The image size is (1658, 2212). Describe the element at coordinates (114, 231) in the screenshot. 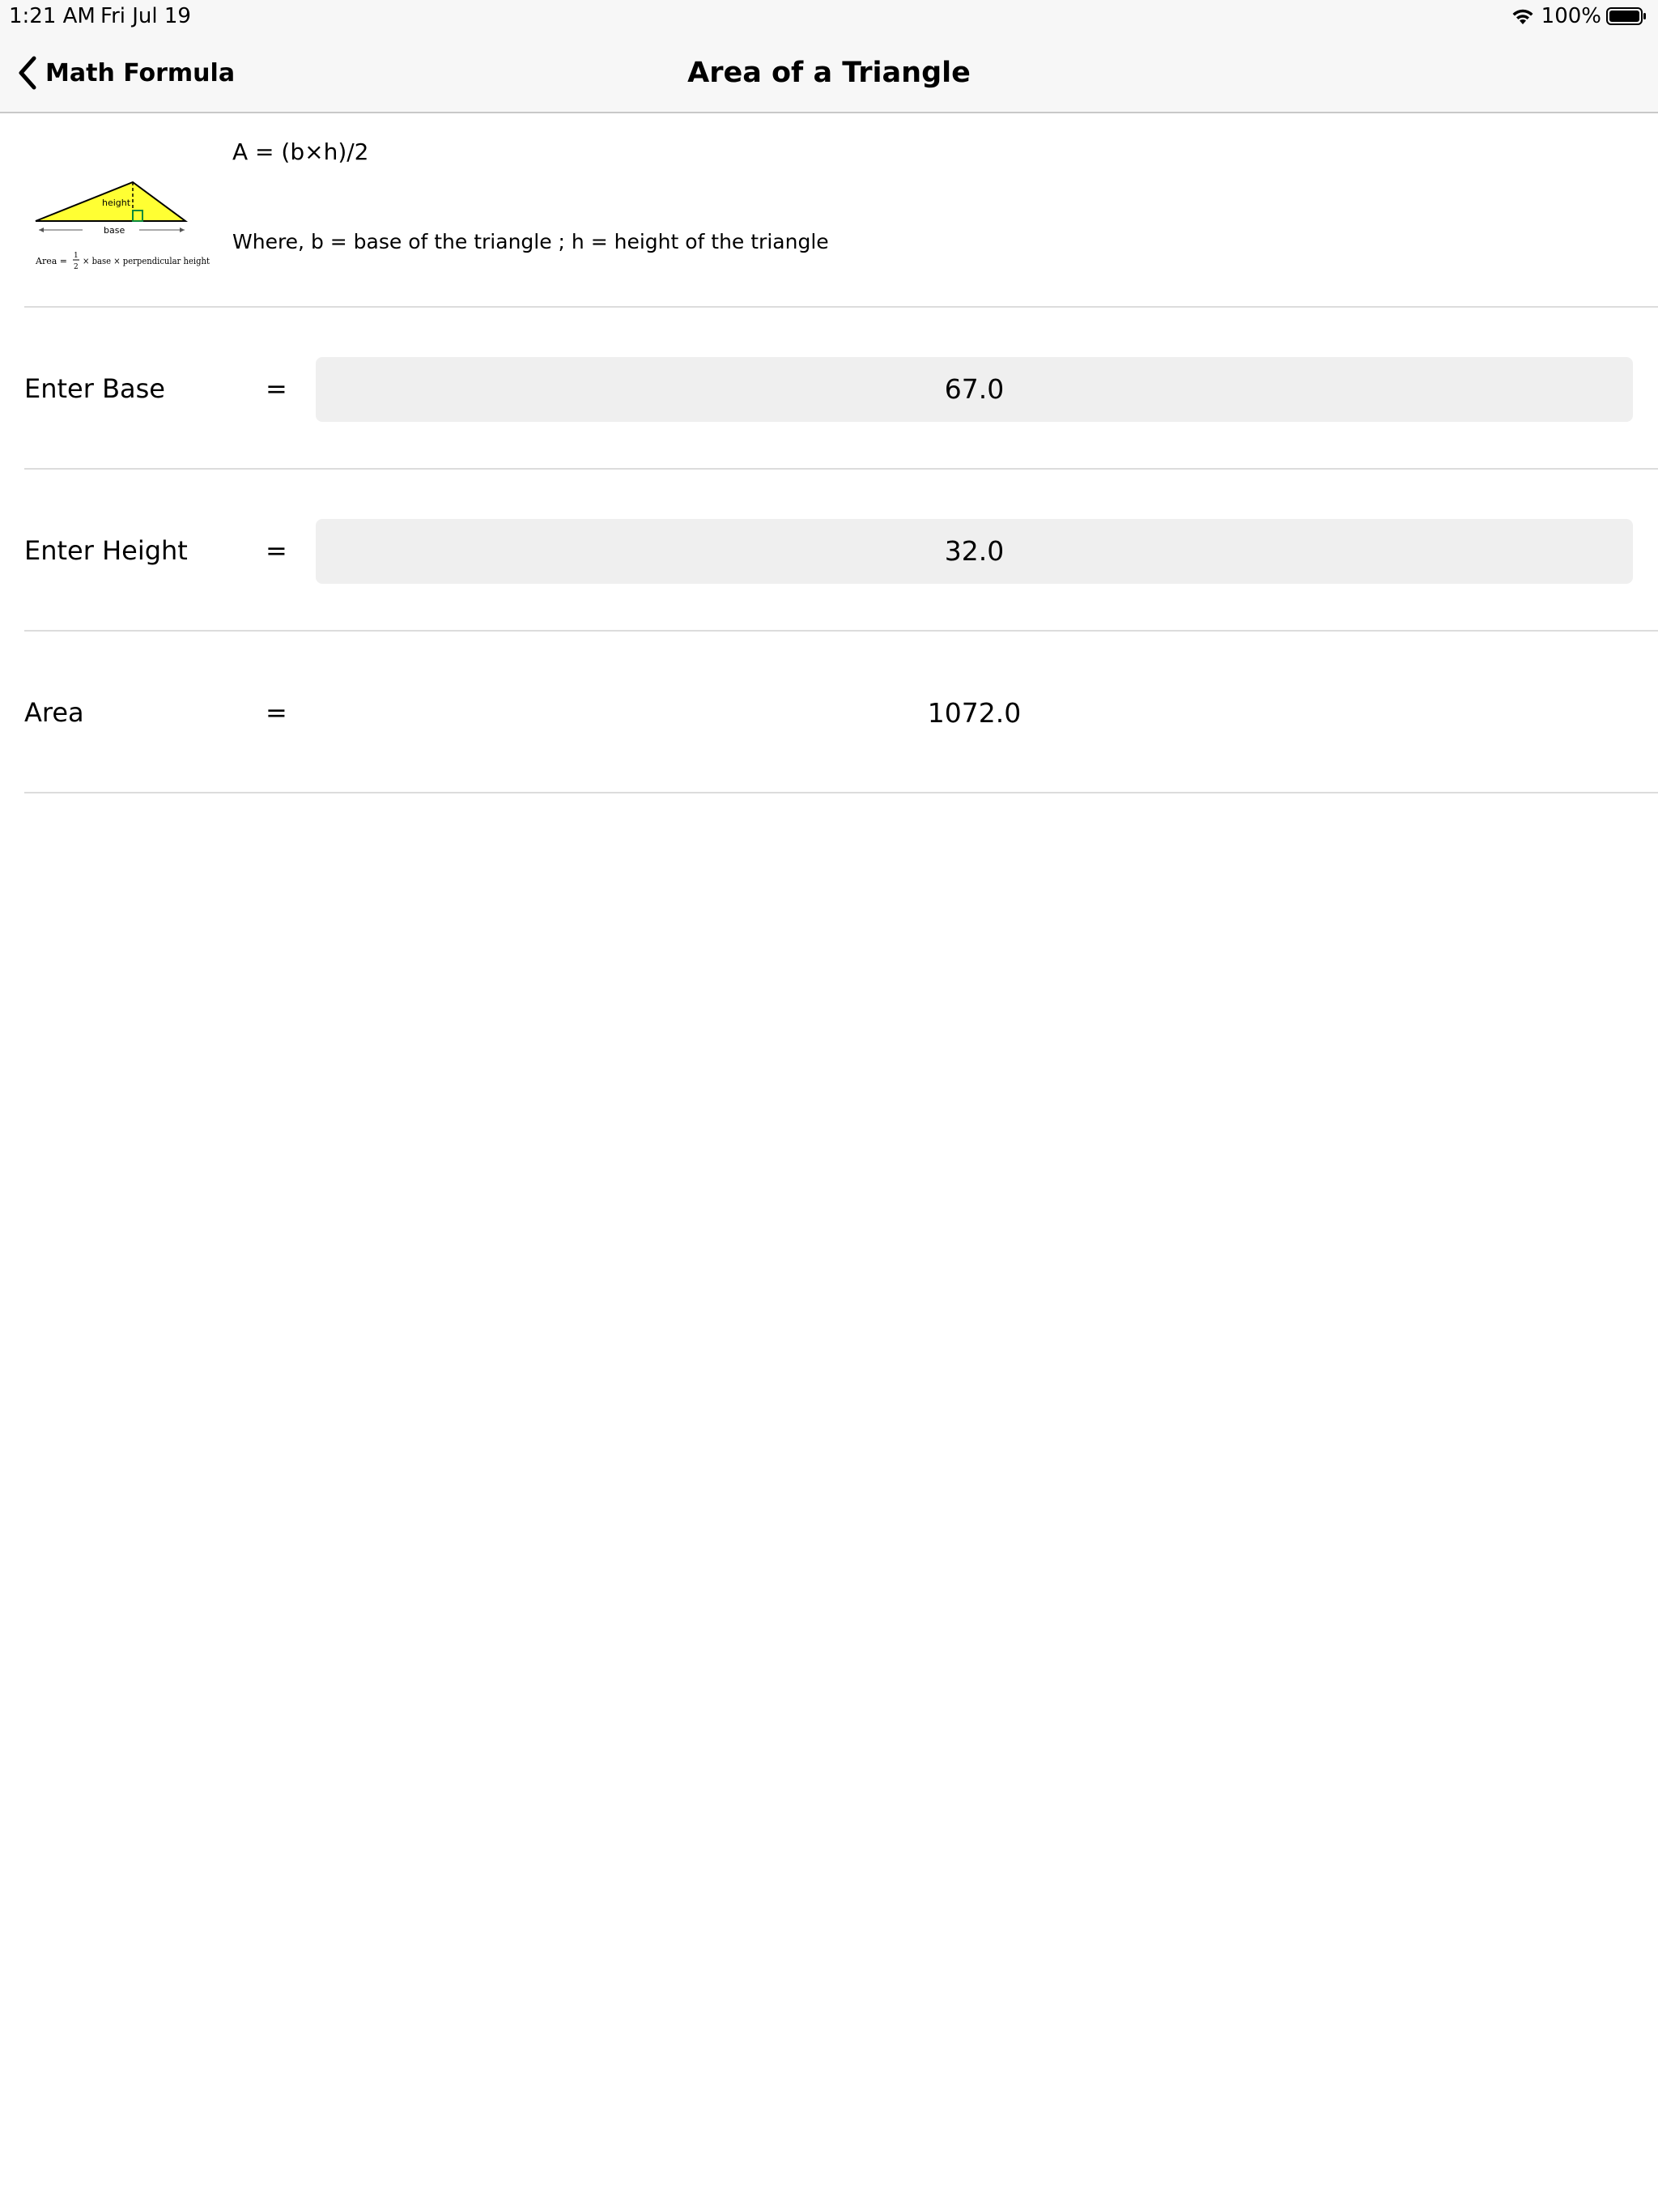

I see `diagram-base-label: base` at that location.